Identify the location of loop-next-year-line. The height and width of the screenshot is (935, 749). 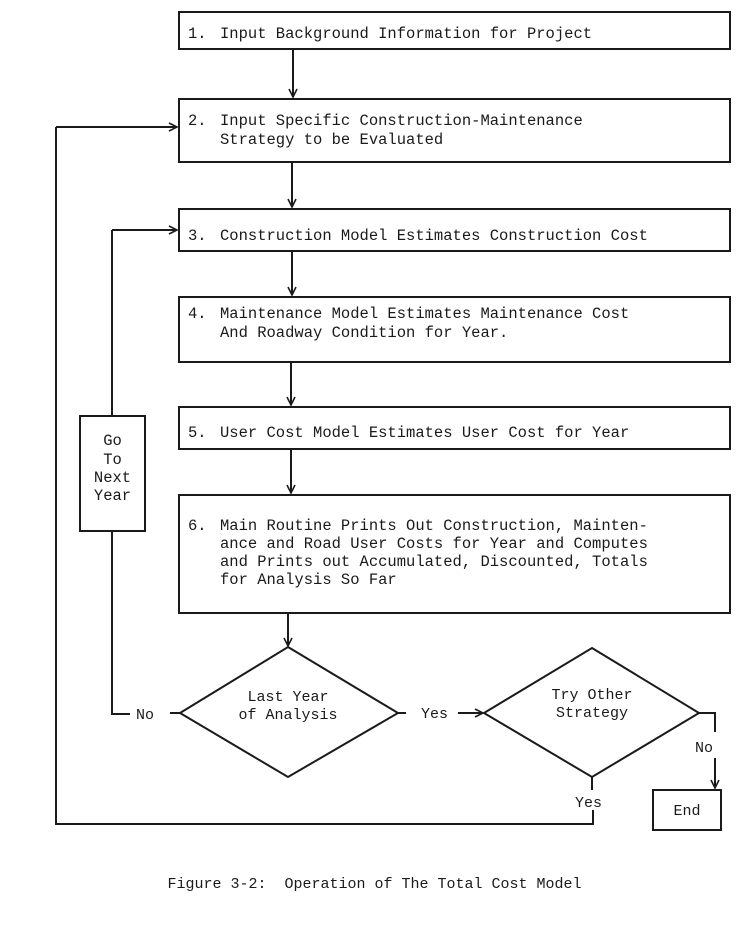
(120, 623).